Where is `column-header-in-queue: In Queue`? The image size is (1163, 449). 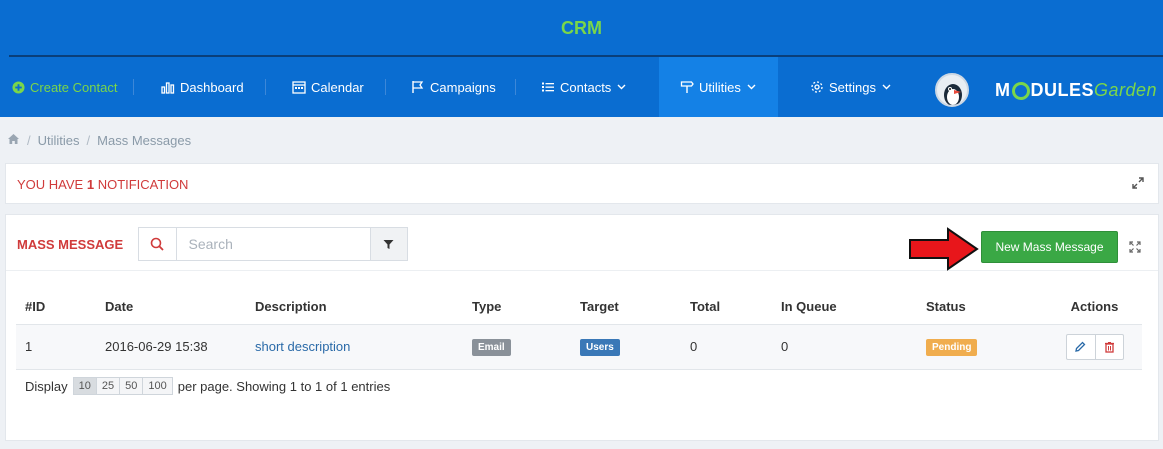
column-header-in-queue: In Queue is located at coordinates (844, 307).